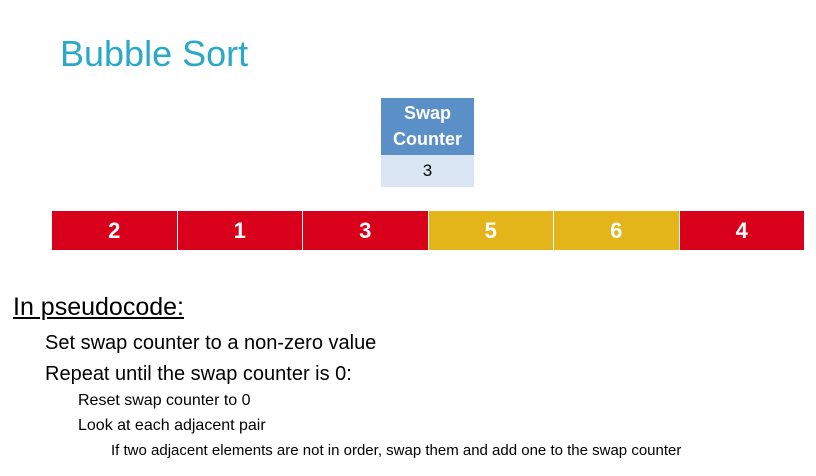  I want to click on array-cell-1: 2, so click(115, 230).